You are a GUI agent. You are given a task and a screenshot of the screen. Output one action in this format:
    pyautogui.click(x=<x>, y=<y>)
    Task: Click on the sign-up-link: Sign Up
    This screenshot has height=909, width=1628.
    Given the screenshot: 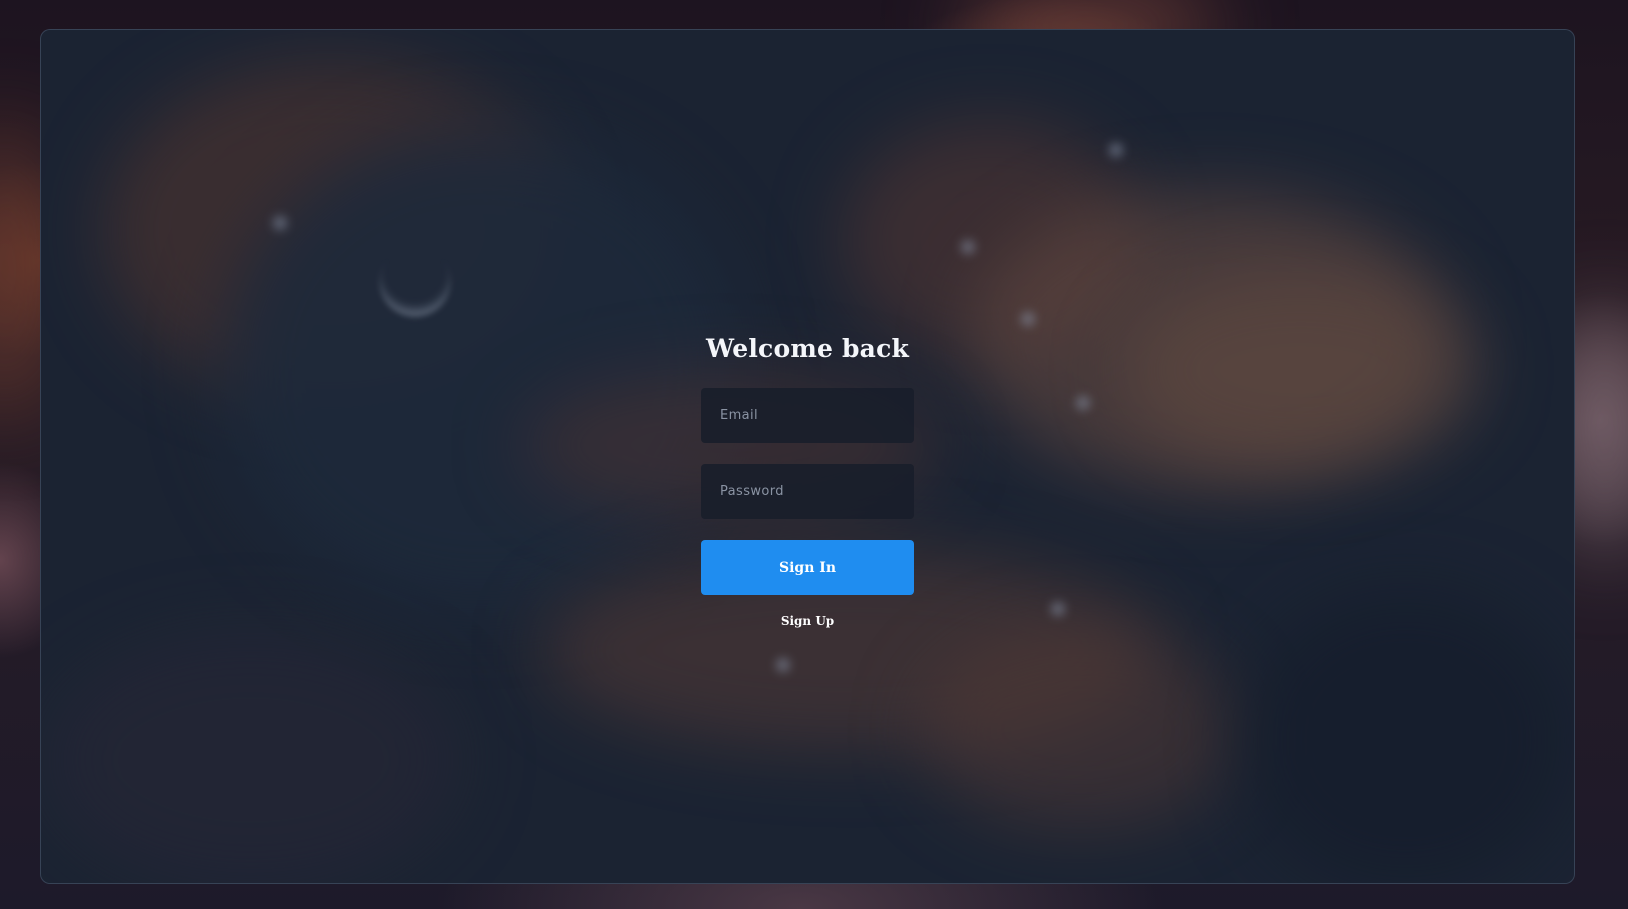 What is the action you would take?
    pyautogui.click(x=807, y=621)
    